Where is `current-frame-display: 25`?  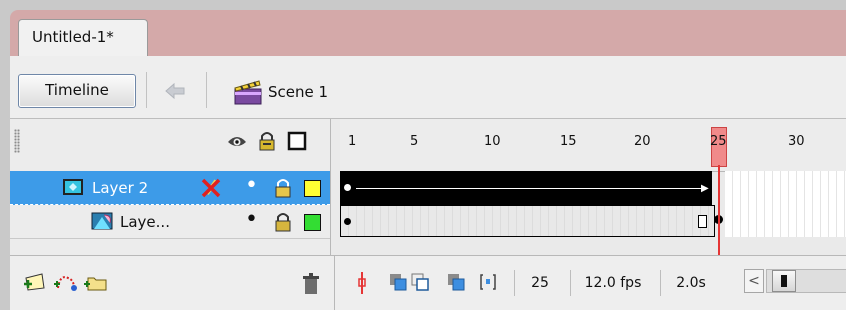
current-frame-display: 25 is located at coordinates (539, 283).